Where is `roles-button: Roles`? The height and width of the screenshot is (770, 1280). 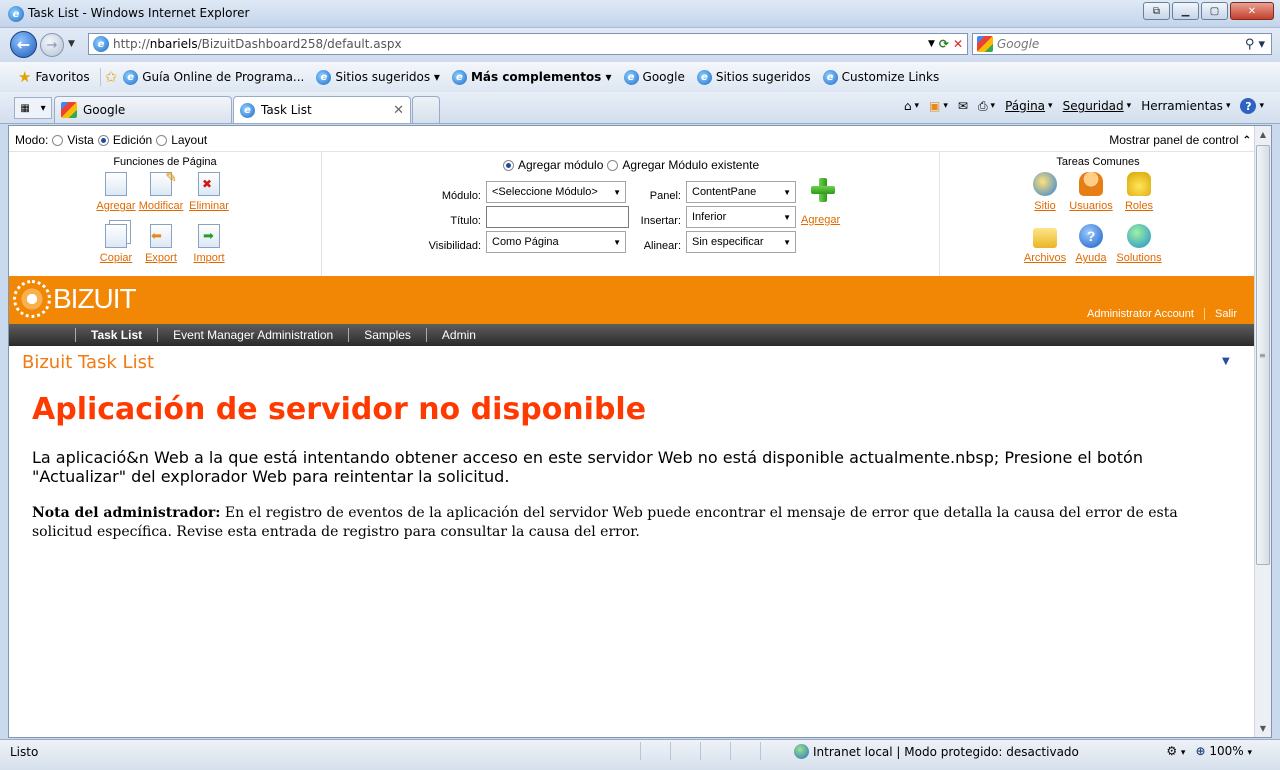 roles-button: Roles is located at coordinates (1139, 192).